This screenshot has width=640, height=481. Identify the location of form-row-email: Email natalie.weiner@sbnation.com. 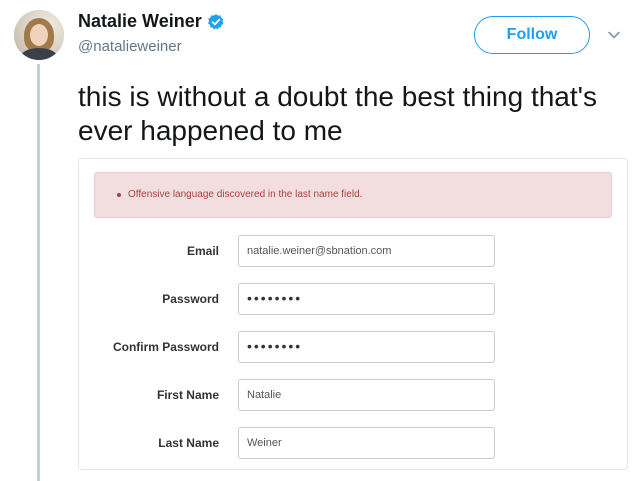
(354, 251).